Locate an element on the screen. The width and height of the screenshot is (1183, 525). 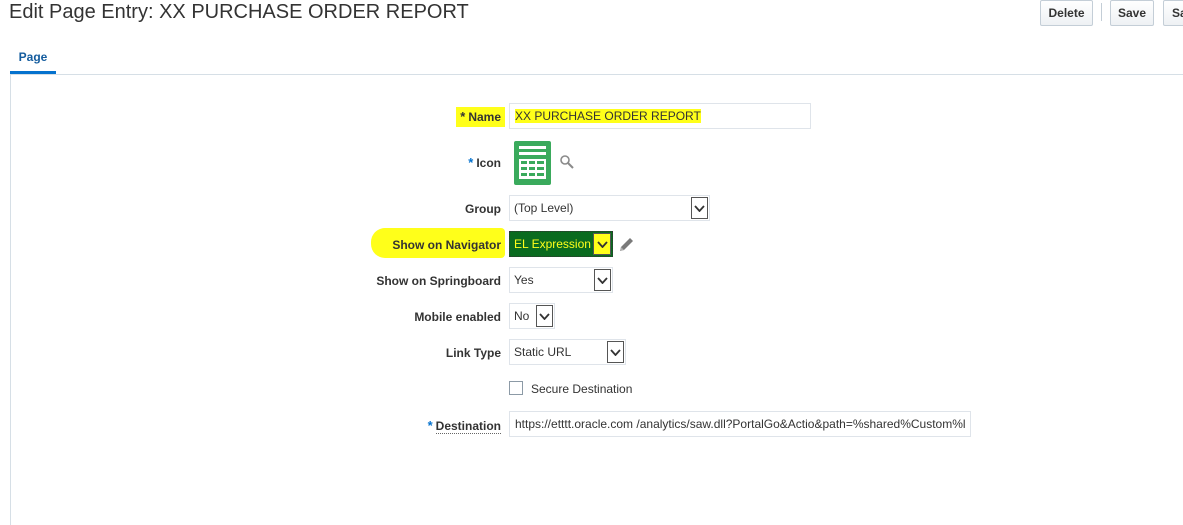
save-button: Save is located at coordinates (1132, 13).